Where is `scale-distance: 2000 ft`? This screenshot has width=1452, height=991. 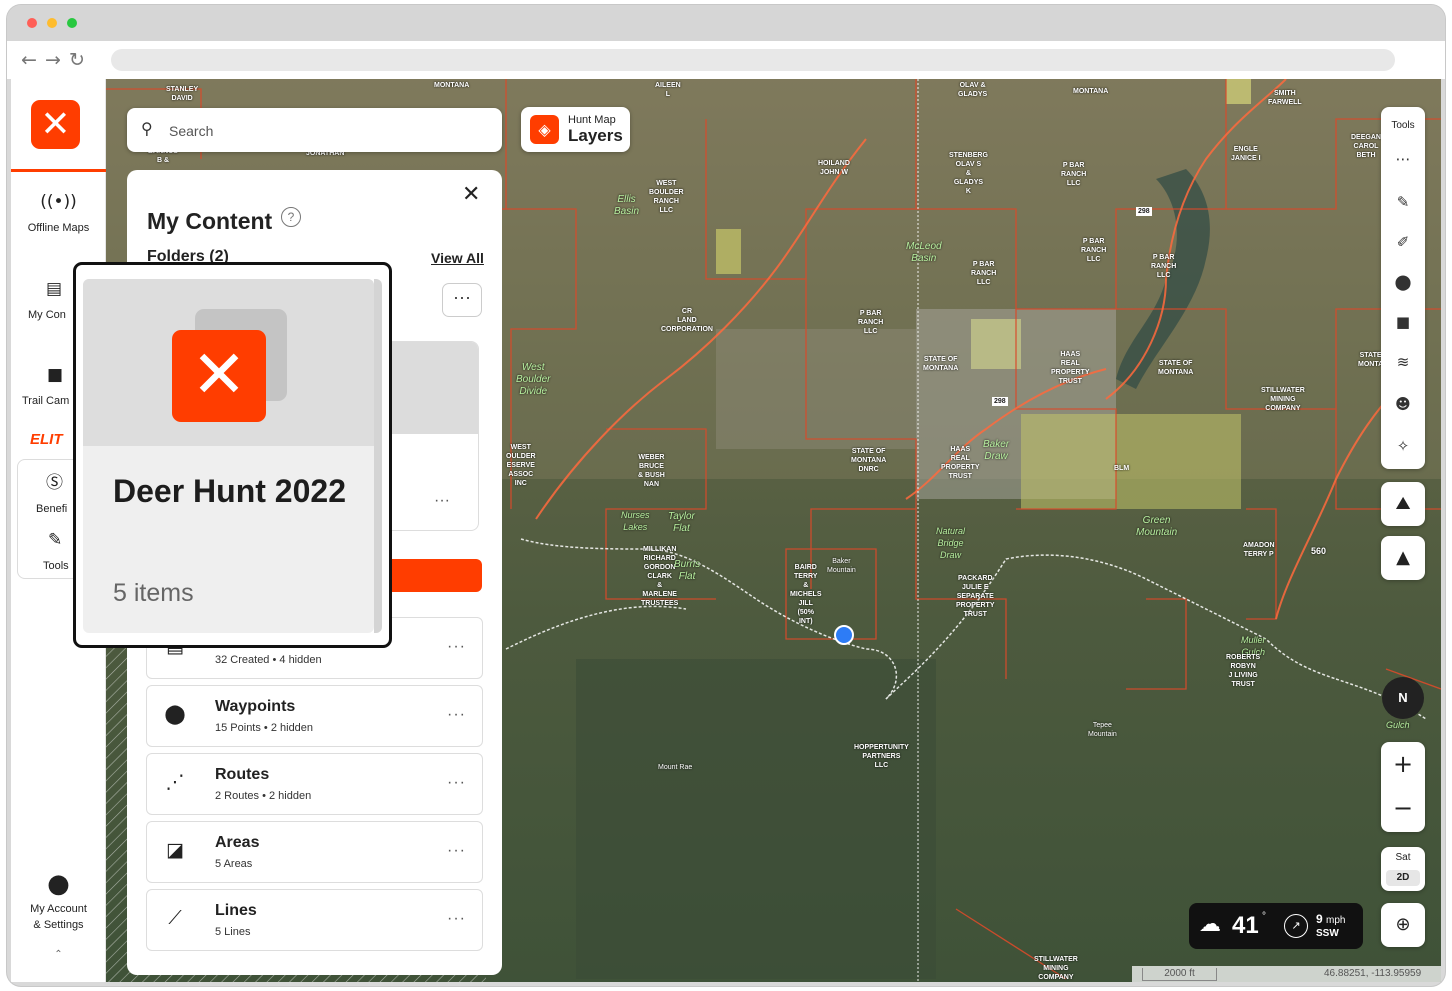
scale-distance: 2000 ft is located at coordinates (1179, 974).